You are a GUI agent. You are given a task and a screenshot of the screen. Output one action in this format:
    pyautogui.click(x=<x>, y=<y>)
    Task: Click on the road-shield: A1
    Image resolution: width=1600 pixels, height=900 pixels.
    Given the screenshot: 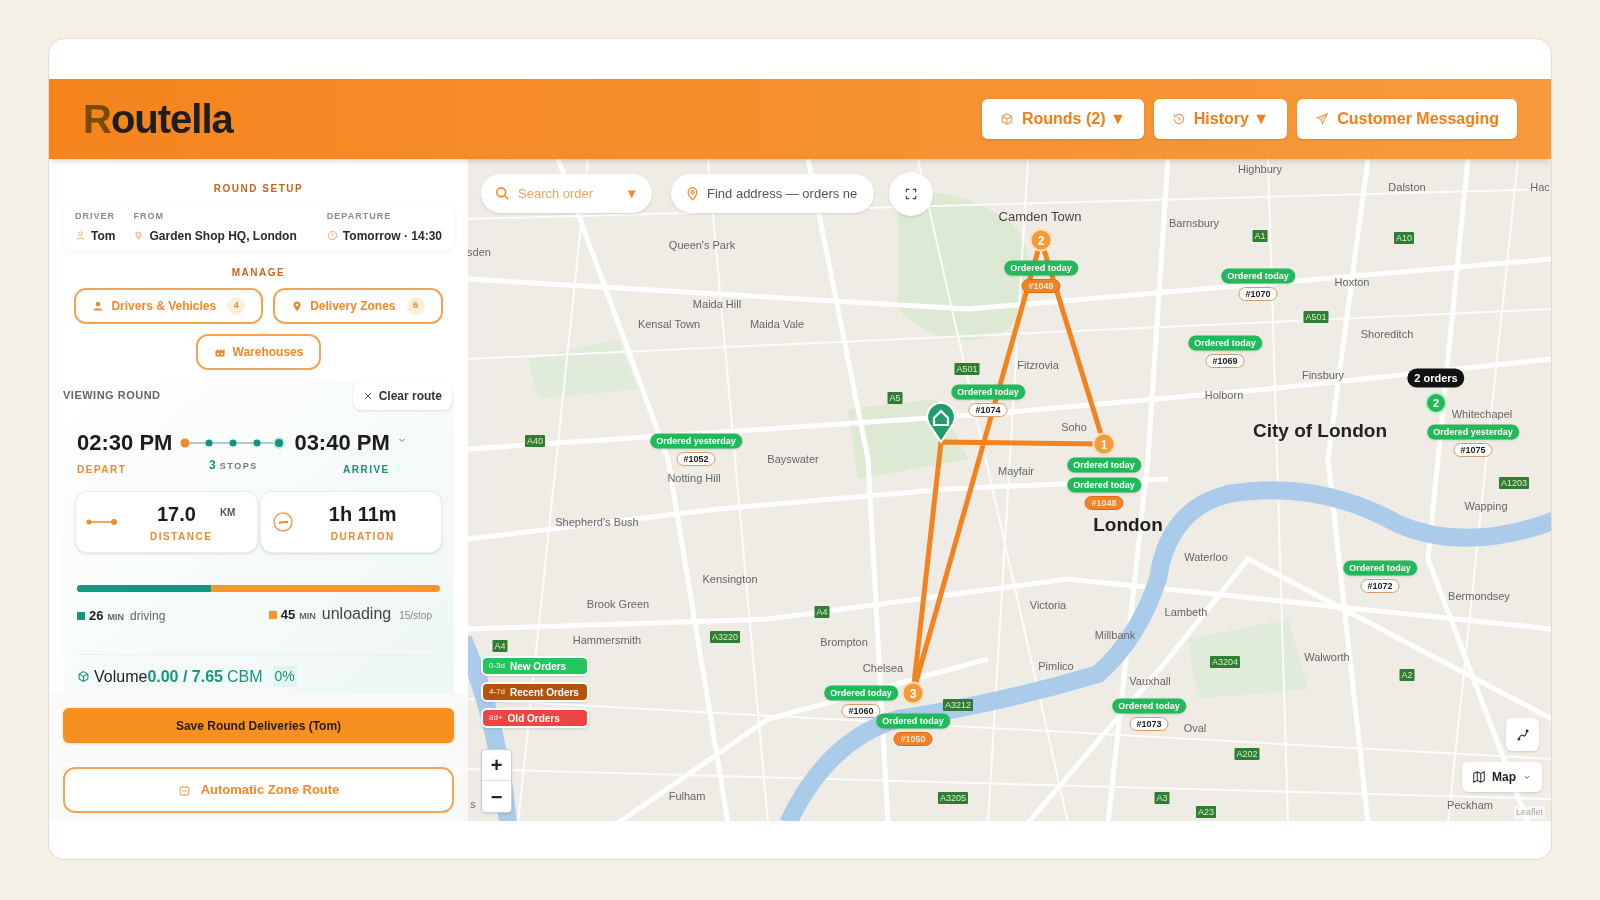 What is the action you would take?
    pyautogui.click(x=1260, y=236)
    